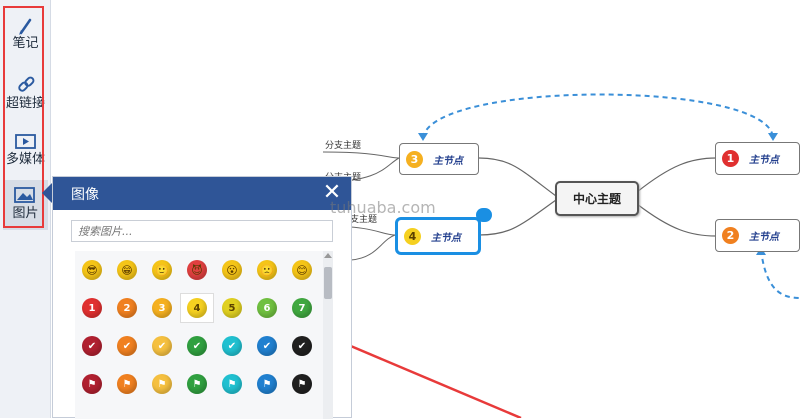 The height and width of the screenshot is (419, 800). What do you see at coordinates (414, 159) in the screenshot?
I see `priority-3-icon: 3` at bounding box center [414, 159].